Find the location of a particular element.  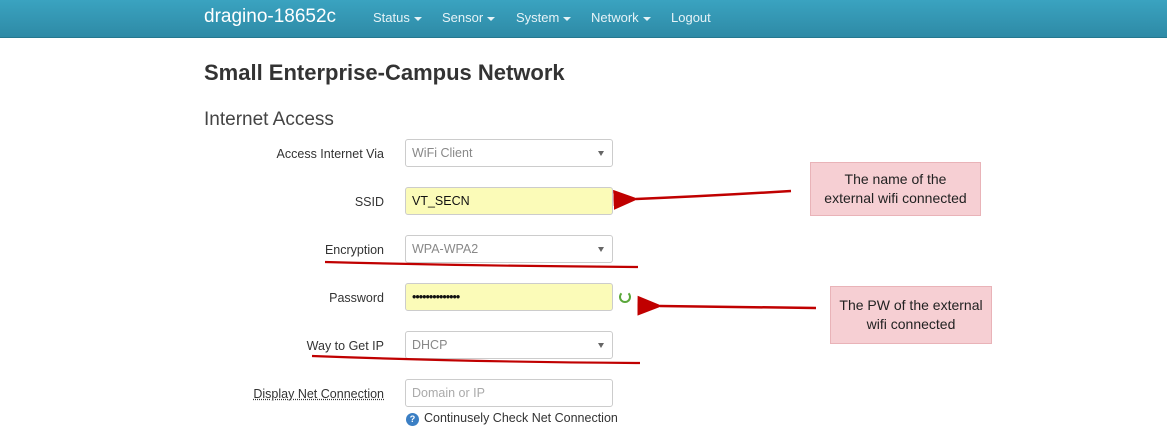

callout-ssid-line2: external wifi connected is located at coordinates (895, 198).